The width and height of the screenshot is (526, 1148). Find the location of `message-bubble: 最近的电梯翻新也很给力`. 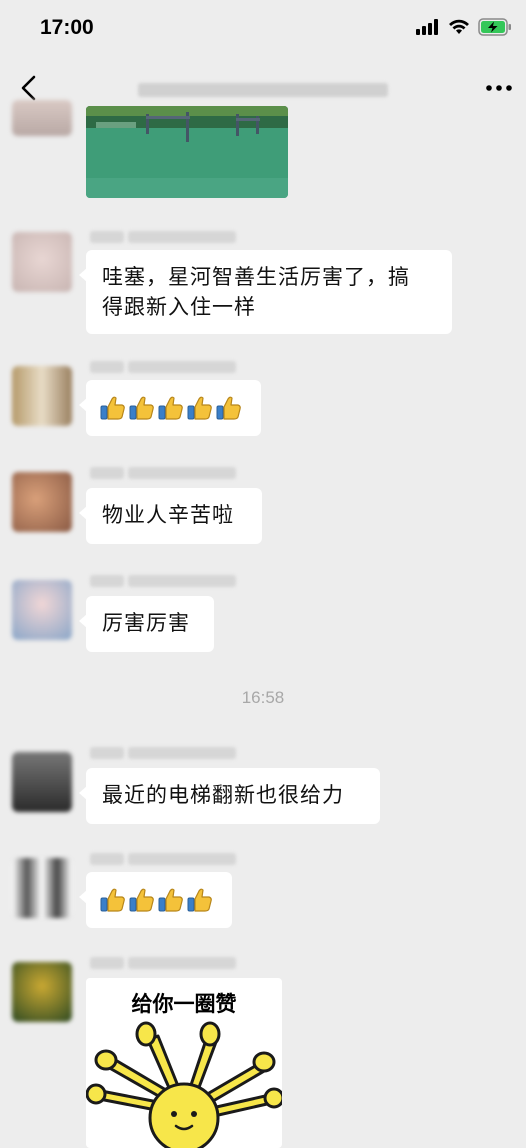

message-bubble: 最近的电梯翻新也很给力 is located at coordinates (229, 796).